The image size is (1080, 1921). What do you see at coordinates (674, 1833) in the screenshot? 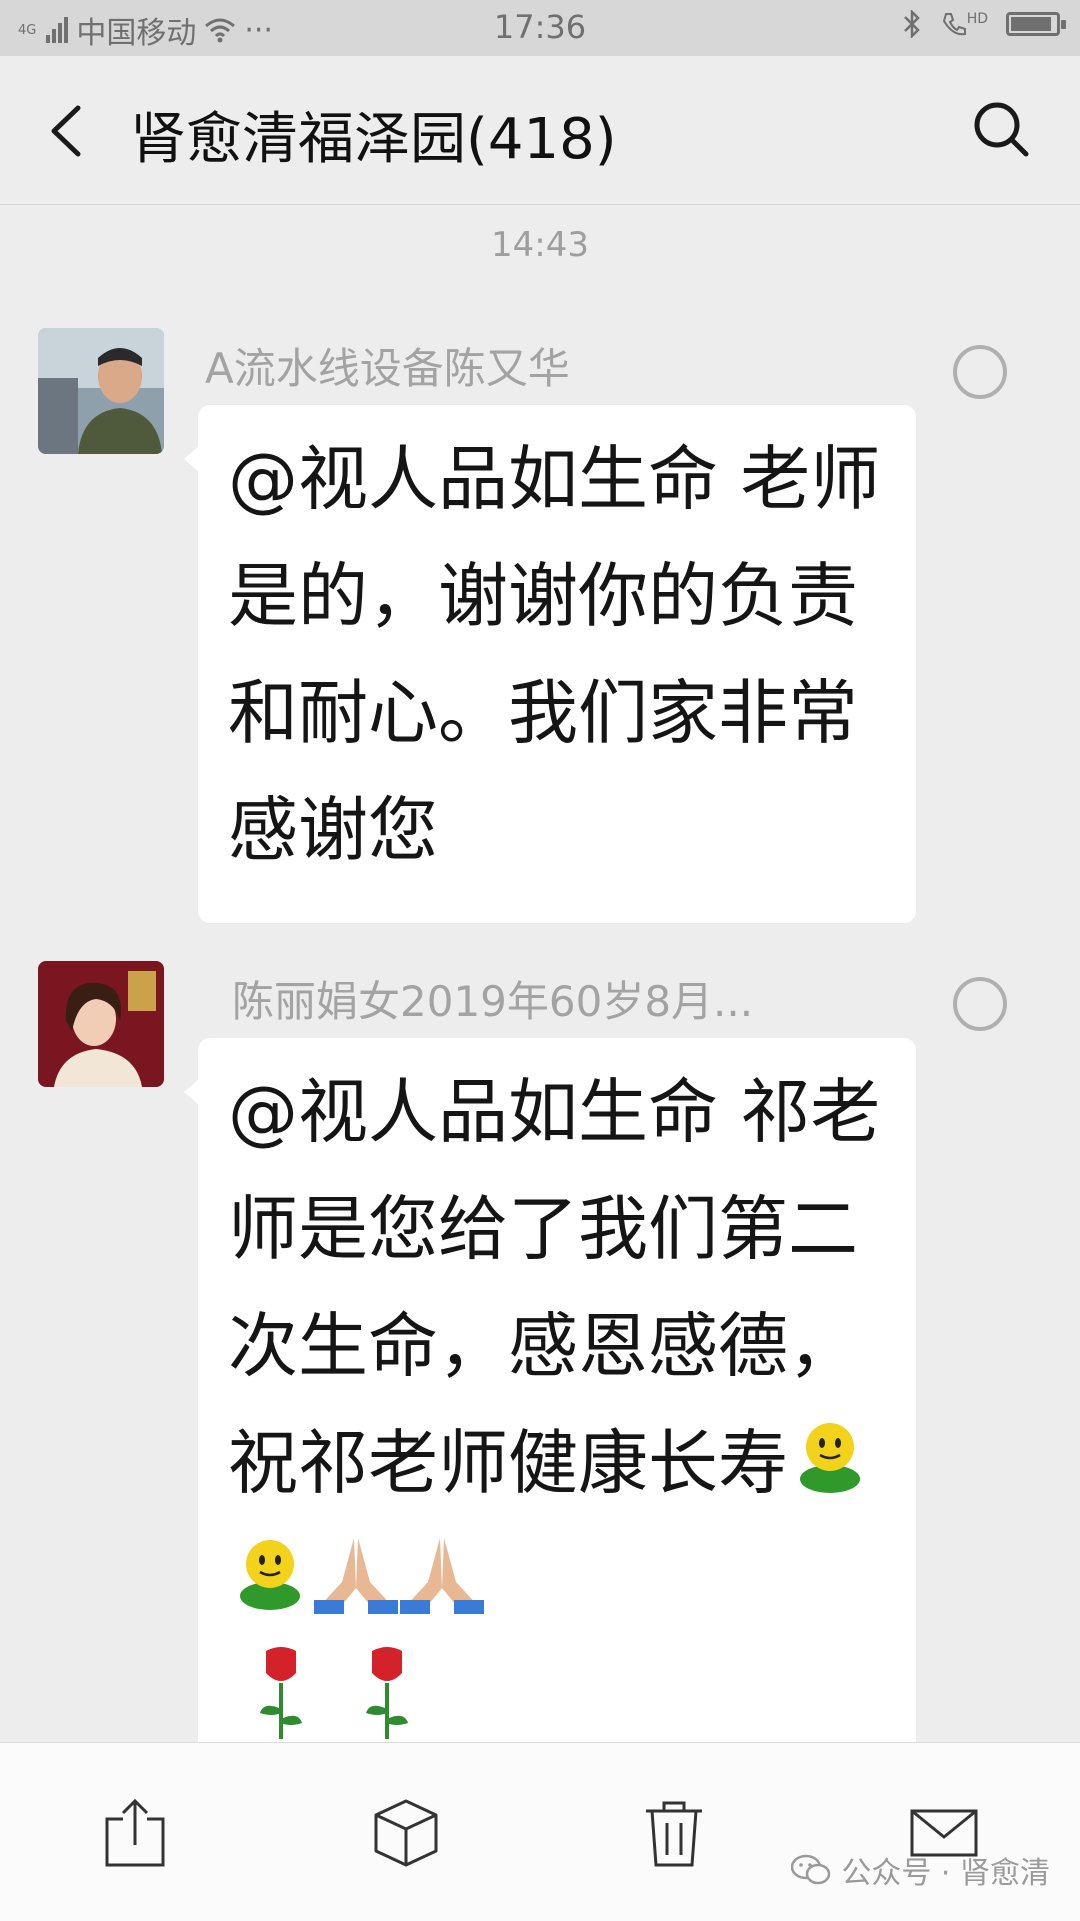
I see `trash-icon` at bounding box center [674, 1833].